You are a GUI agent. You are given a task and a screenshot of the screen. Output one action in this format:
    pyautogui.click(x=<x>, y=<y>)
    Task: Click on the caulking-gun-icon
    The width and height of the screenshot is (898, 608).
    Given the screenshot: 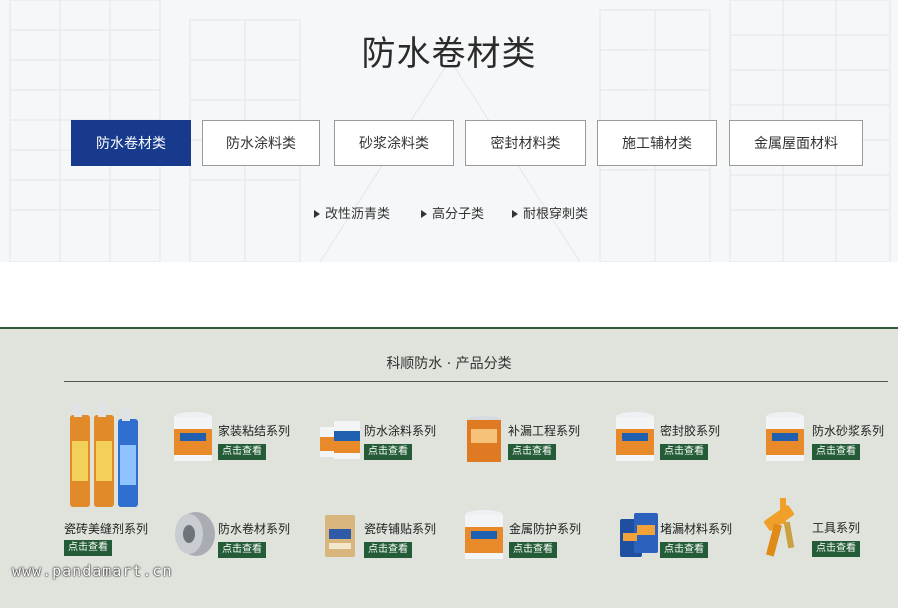 What is the action you would take?
    pyautogui.click(x=779, y=527)
    